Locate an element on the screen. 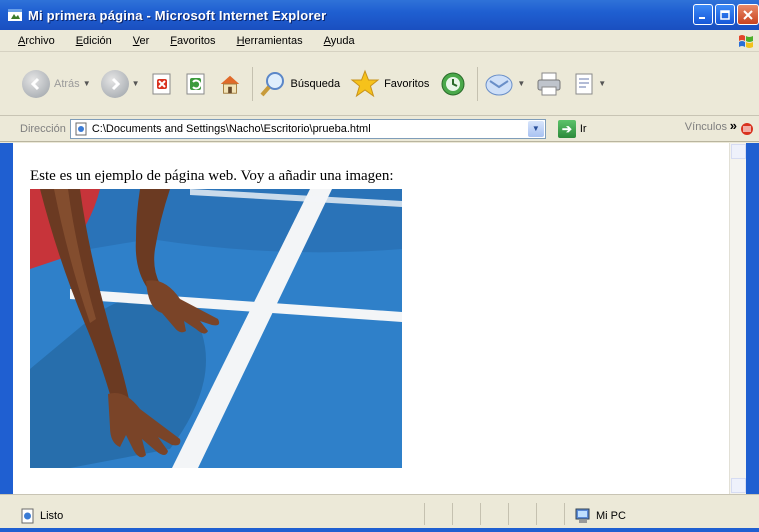 Image resolution: width=759 pixels, height=532 pixels. status-ready: Listo is located at coordinates (41, 516).